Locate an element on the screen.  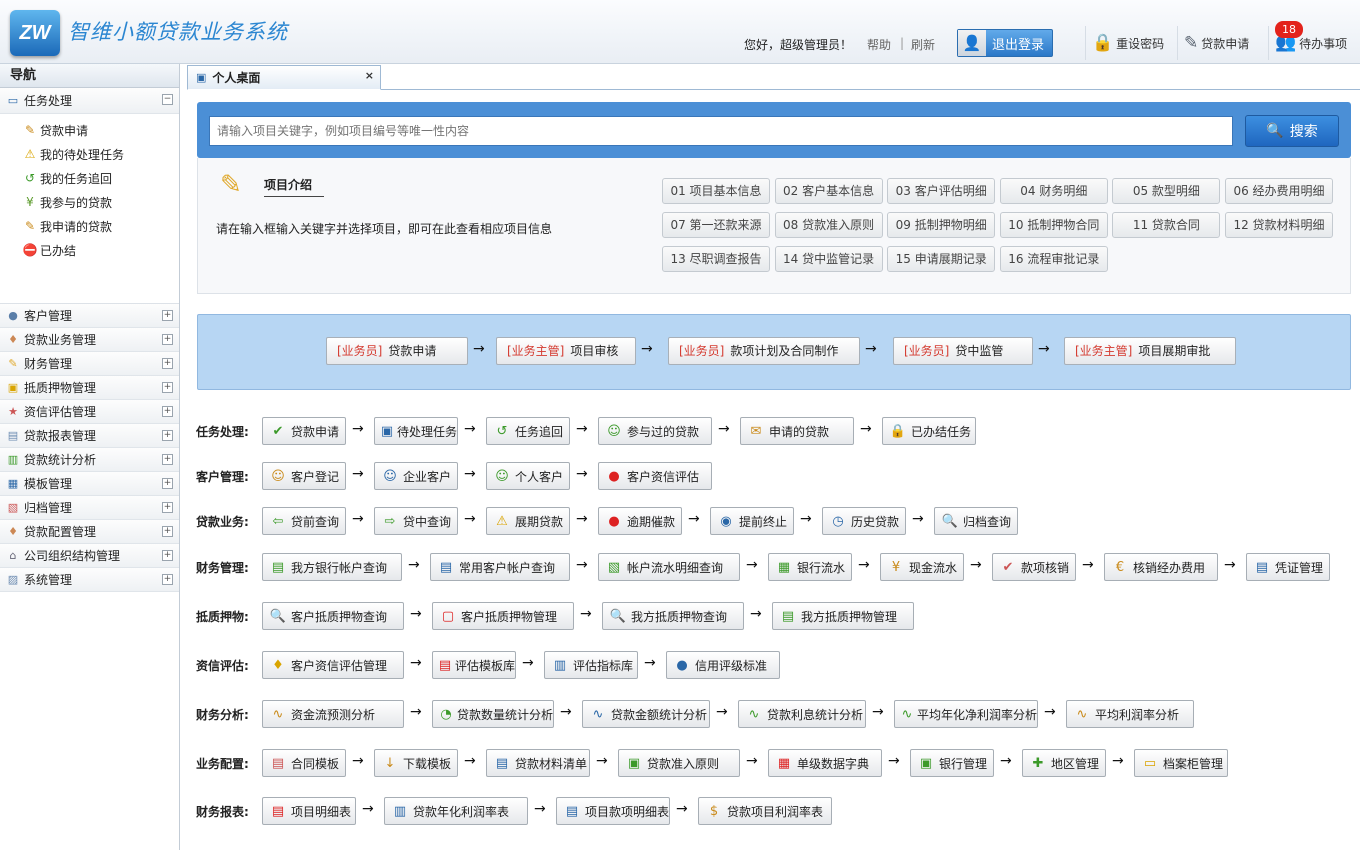
shortcut-button: ✔ 款项核销 is located at coordinates (1034, 567).